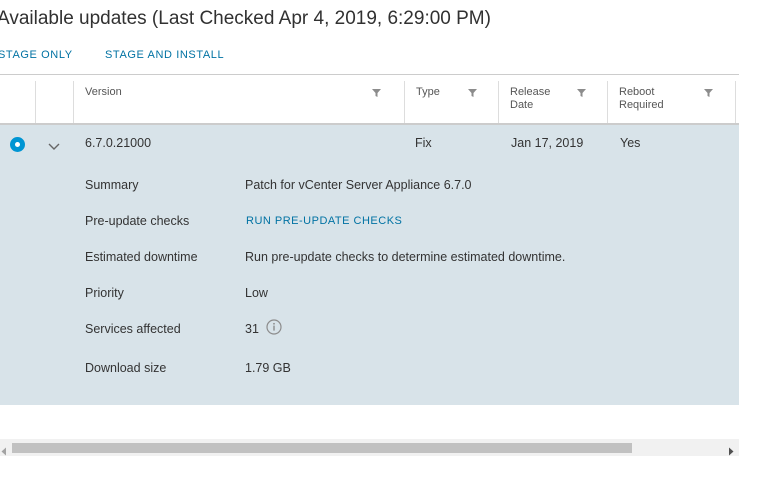 Image resolution: width=757 pixels, height=477 pixels. What do you see at coordinates (530, 92) in the screenshot?
I see `header-release-date-line1: Release` at bounding box center [530, 92].